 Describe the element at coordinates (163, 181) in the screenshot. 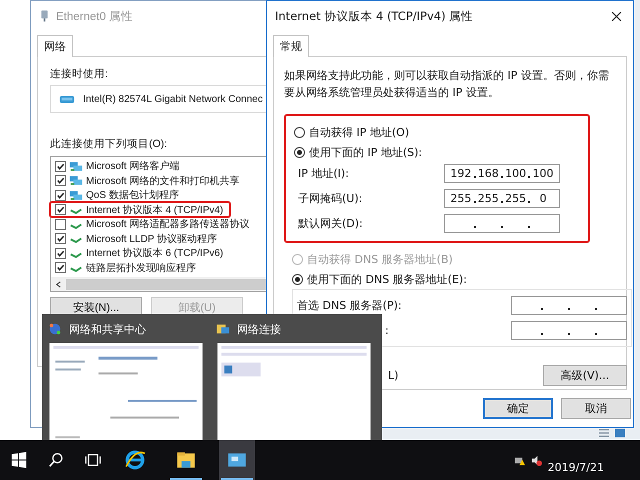

I see `list-item: Microsoft 网络的文件和打印机共享` at that location.